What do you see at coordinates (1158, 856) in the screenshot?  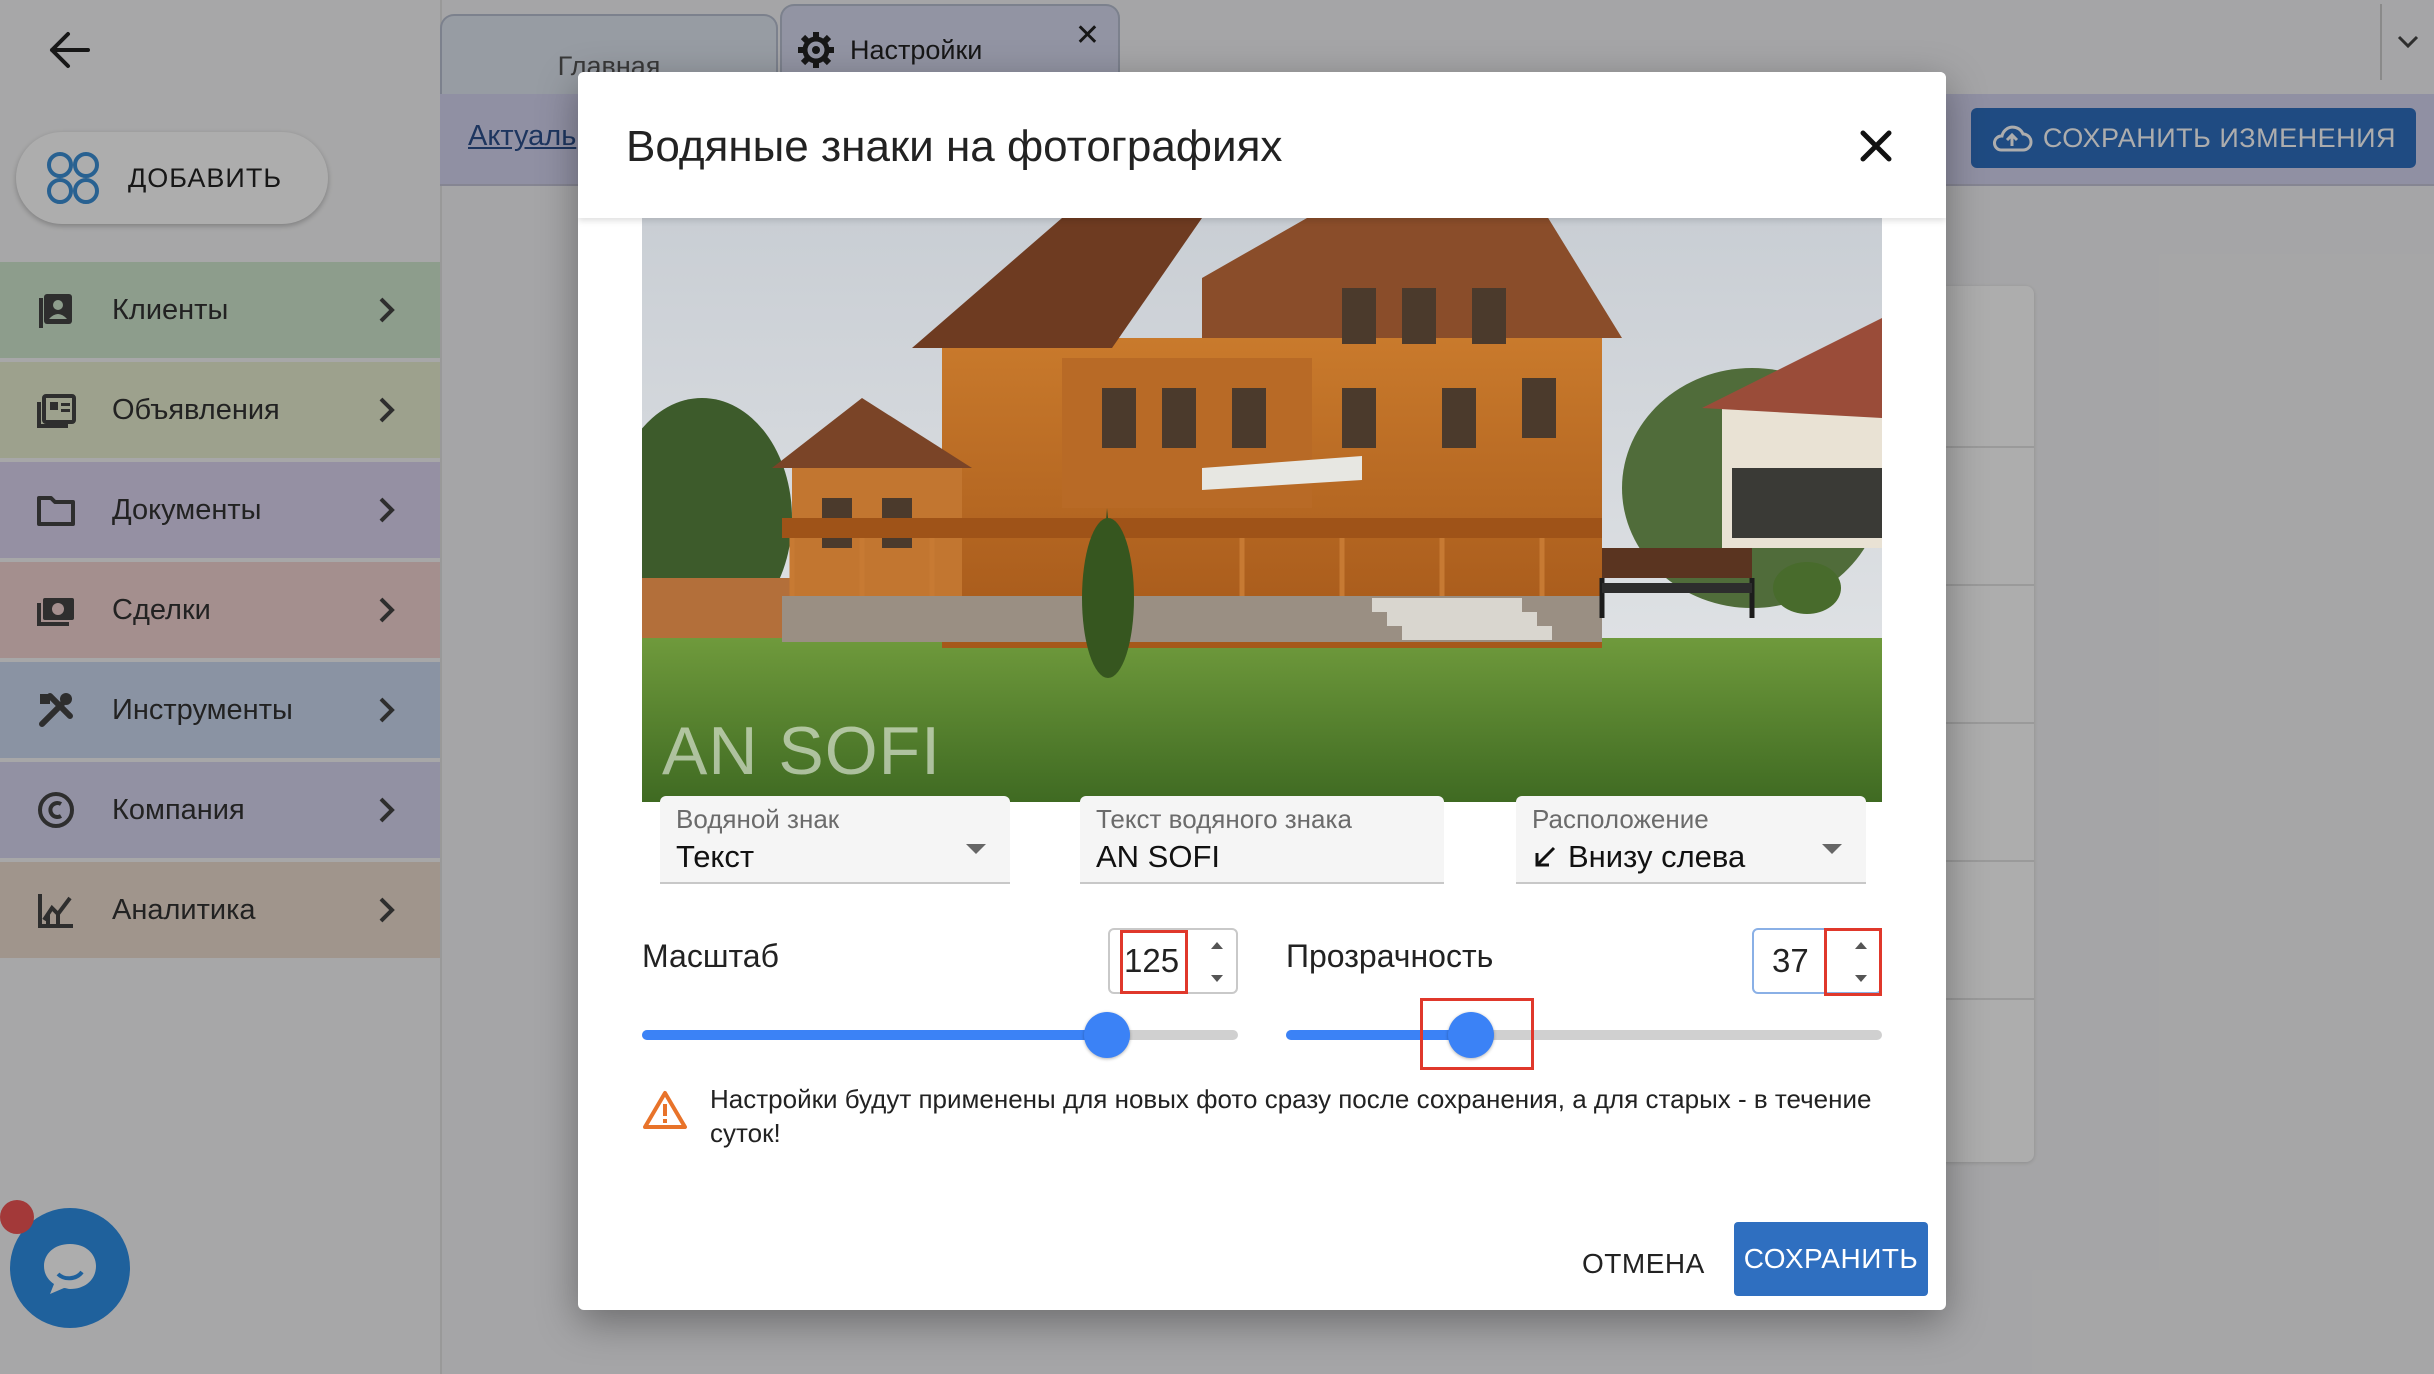 I see `watermark-text-value: AN SOFI` at bounding box center [1158, 856].